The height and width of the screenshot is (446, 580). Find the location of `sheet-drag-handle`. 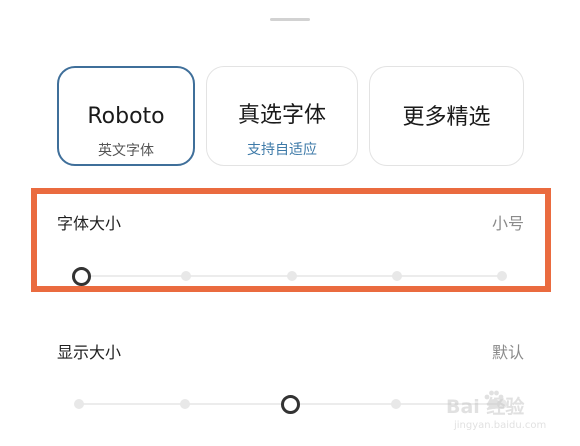

sheet-drag-handle is located at coordinates (290, 19).